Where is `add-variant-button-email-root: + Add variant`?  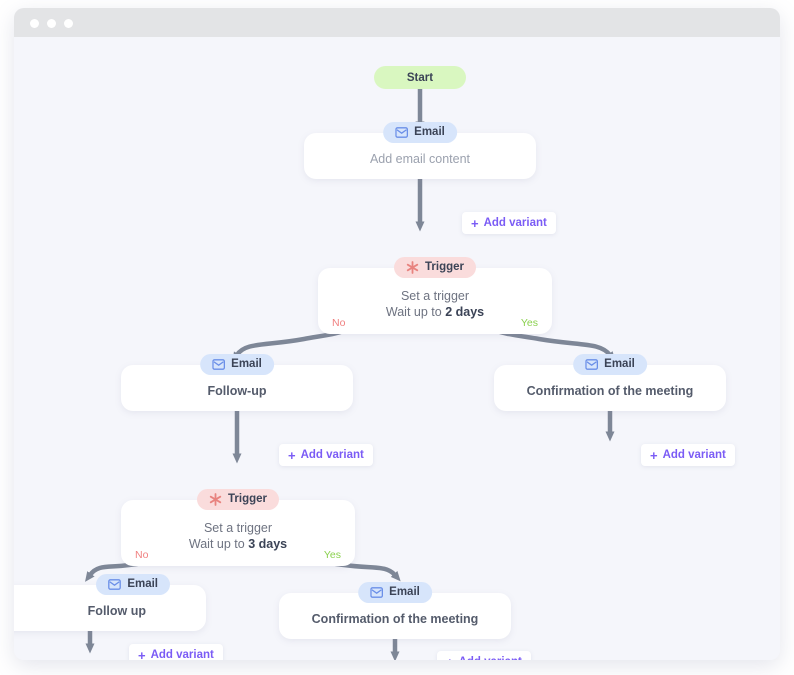
add-variant-button-email-root: + Add variant is located at coordinates (509, 223).